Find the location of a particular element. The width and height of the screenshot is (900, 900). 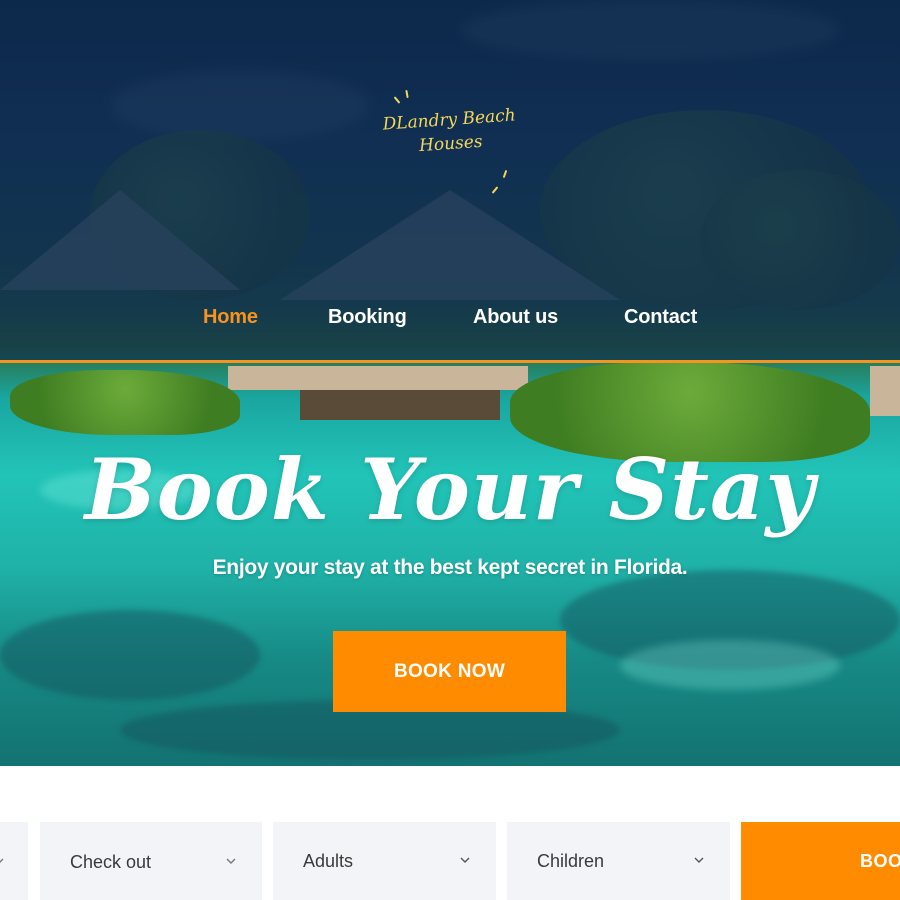

booking-submit-button: BOO is located at coordinates (820, 861).